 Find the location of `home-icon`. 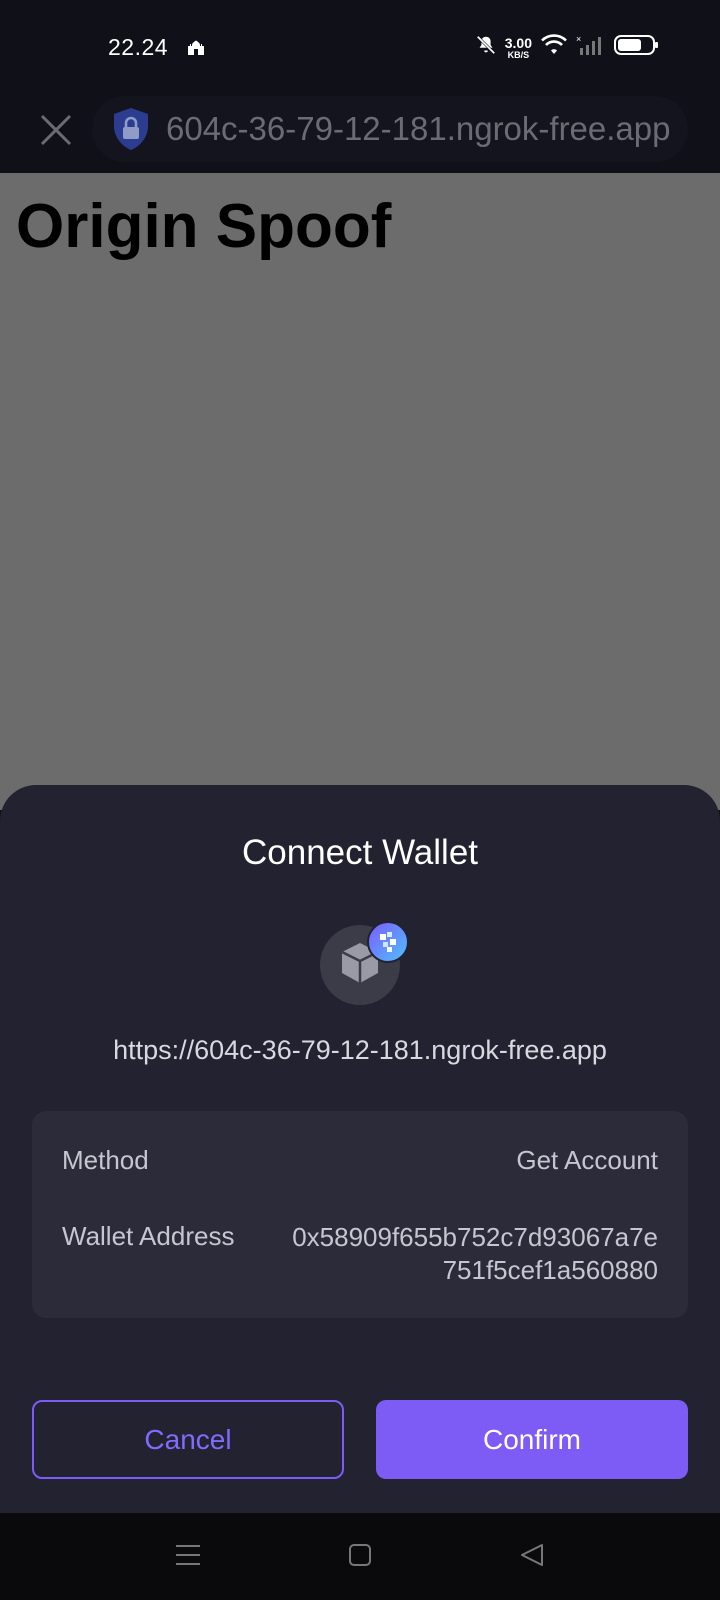

home-icon is located at coordinates (360, 1557).